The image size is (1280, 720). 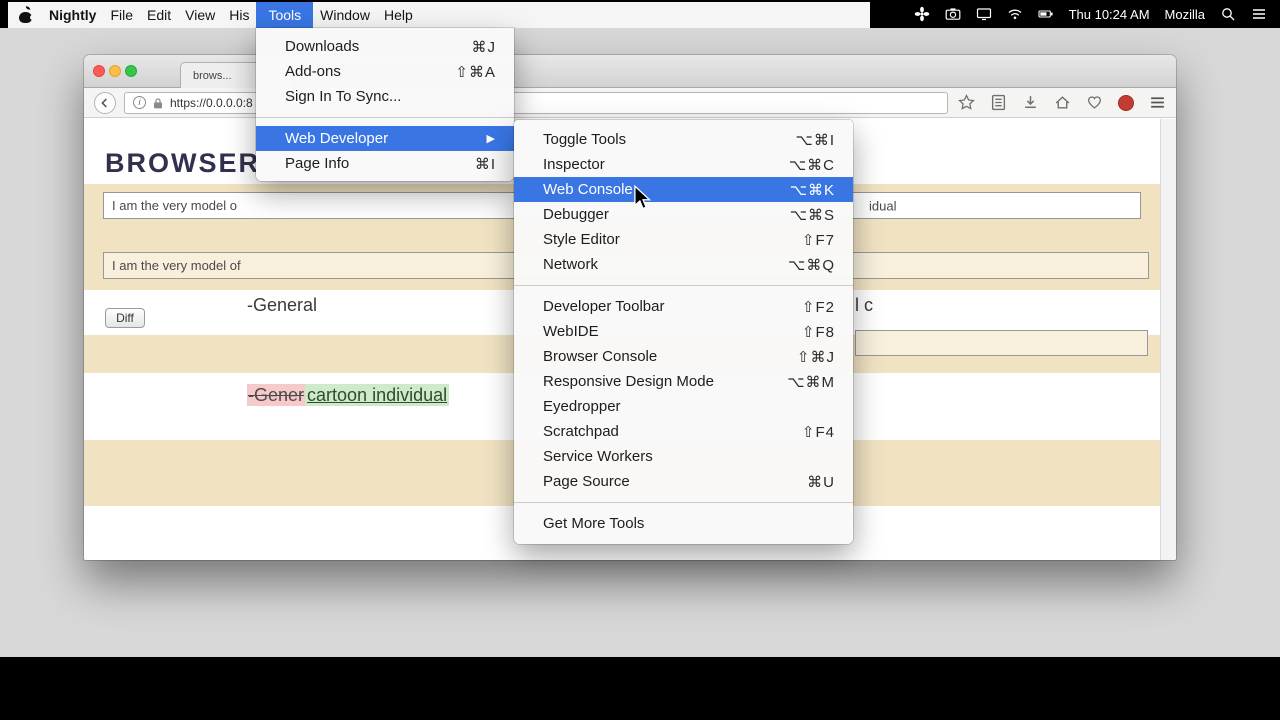 I want to click on right-input-fragment, so click(x=1001, y=343).